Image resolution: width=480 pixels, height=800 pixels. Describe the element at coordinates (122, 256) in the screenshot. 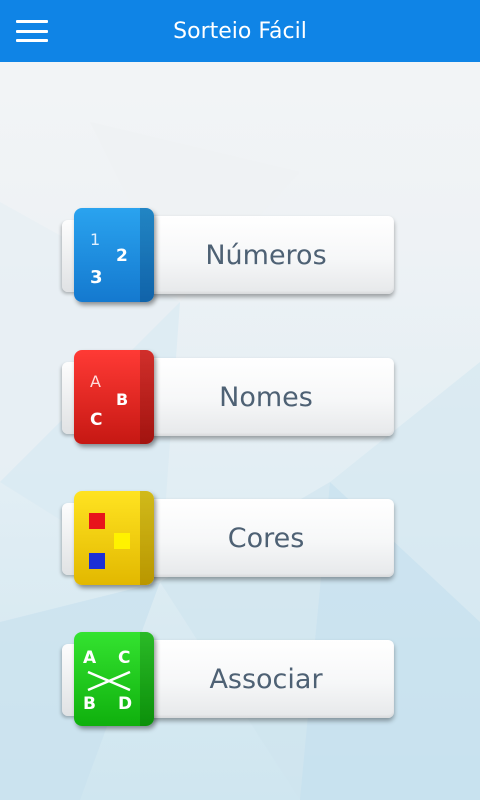

I see `icon-glyph: 2` at that location.